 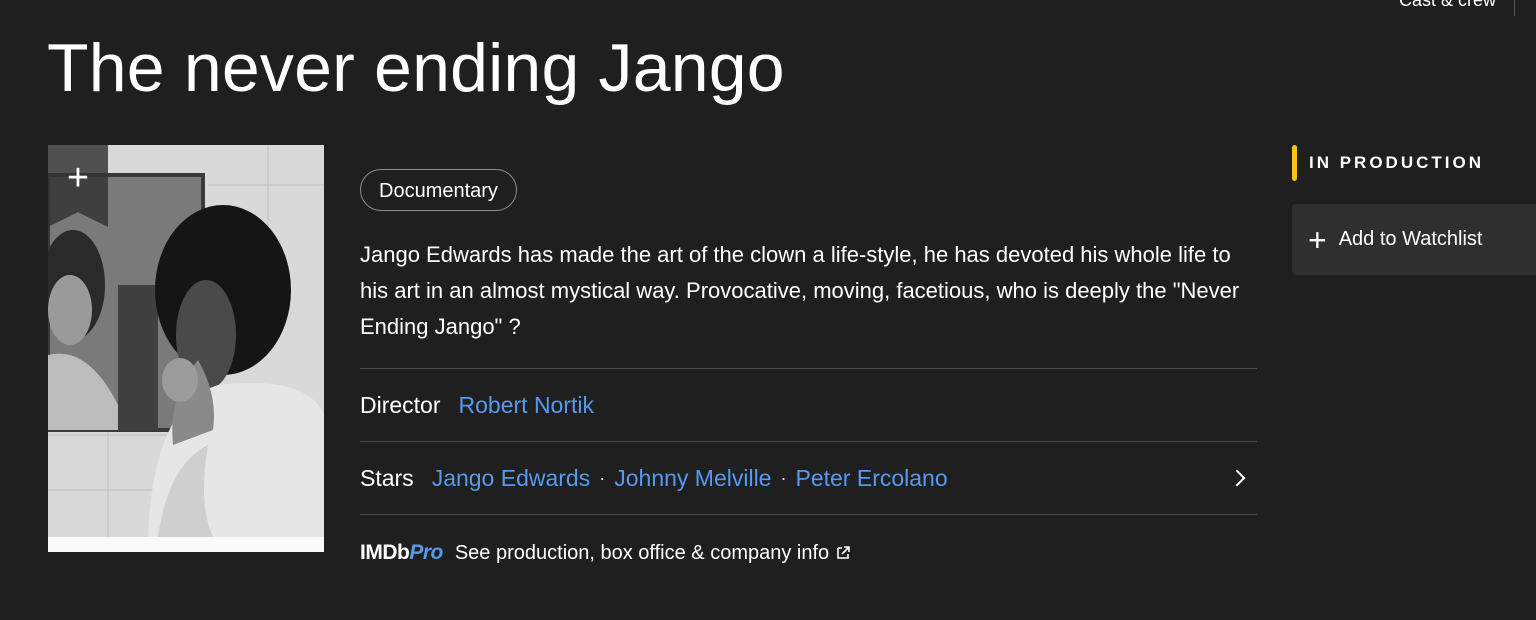 I want to click on cast-crew-link: Cast & crew, so click(x=1447, y=5).